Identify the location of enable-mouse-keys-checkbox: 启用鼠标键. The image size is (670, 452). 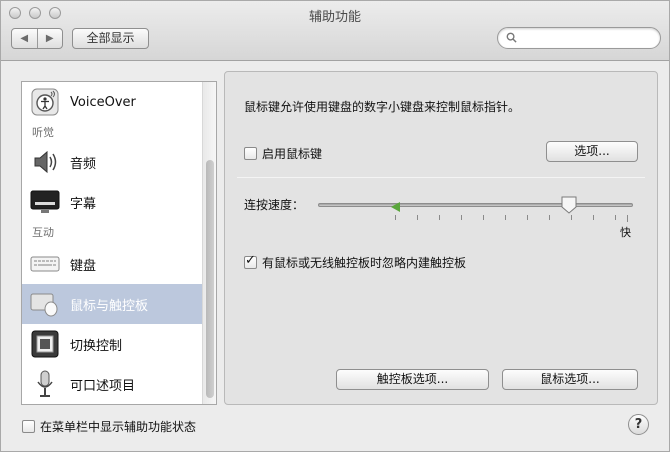
(283, 153).